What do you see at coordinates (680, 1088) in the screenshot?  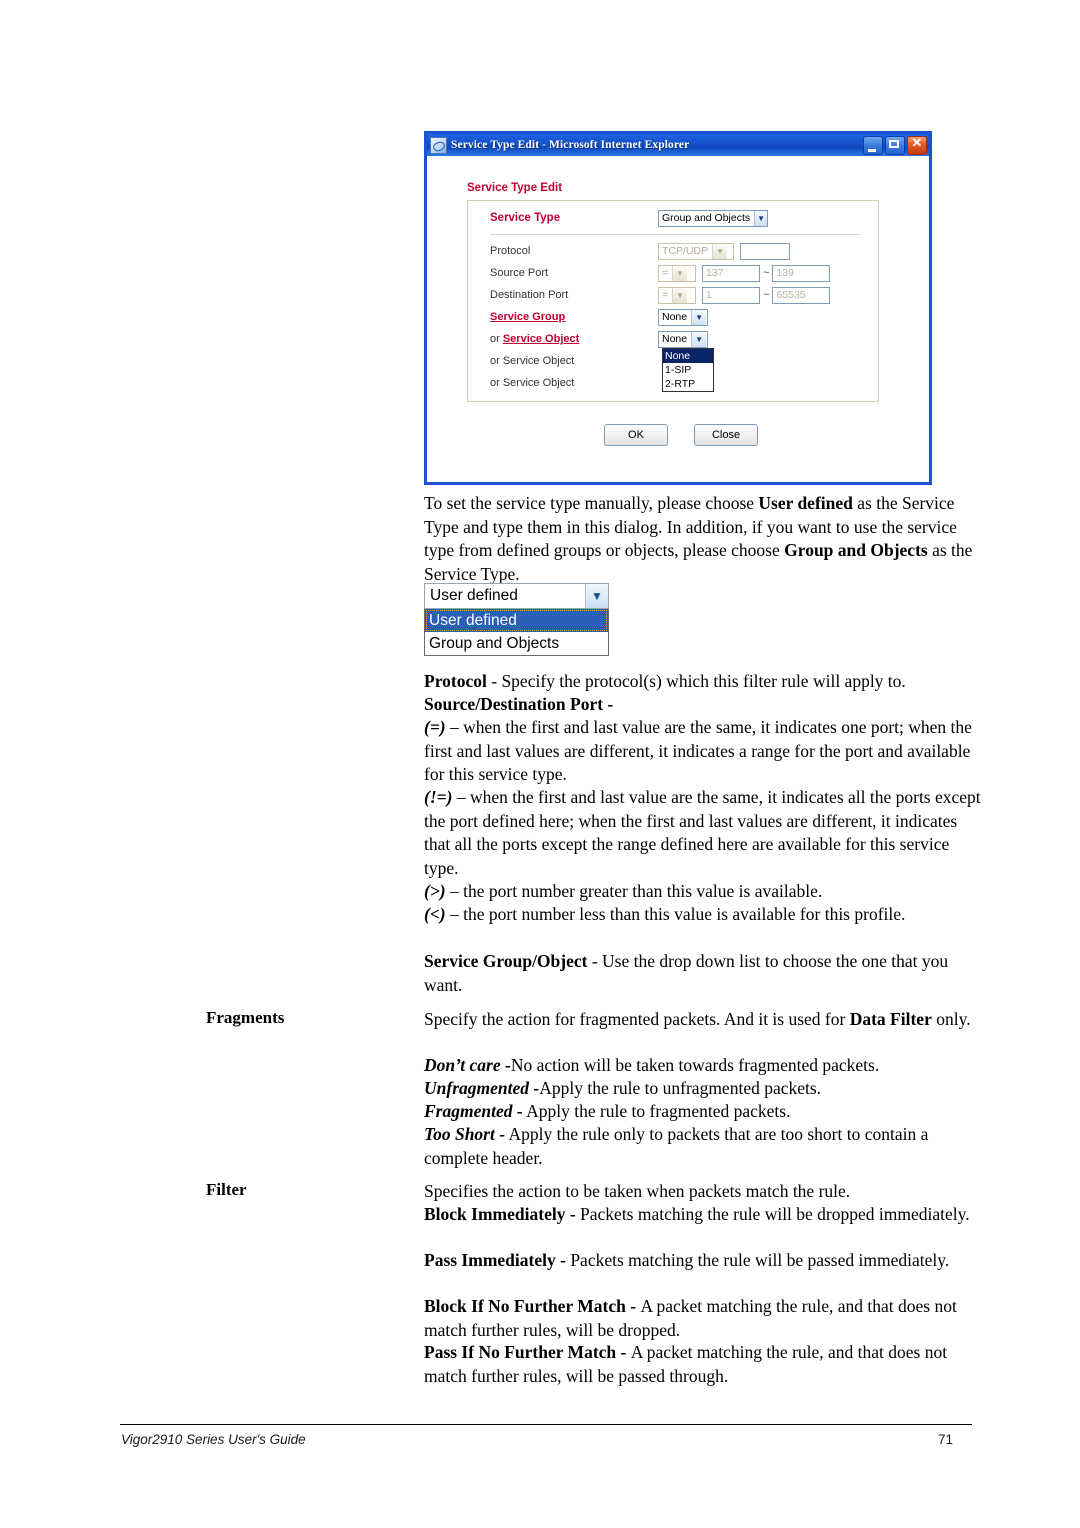 I see `fragments-unfragmented-desc: Apply the rule to unfragmented packets.` at bounding box center [680, 1088].